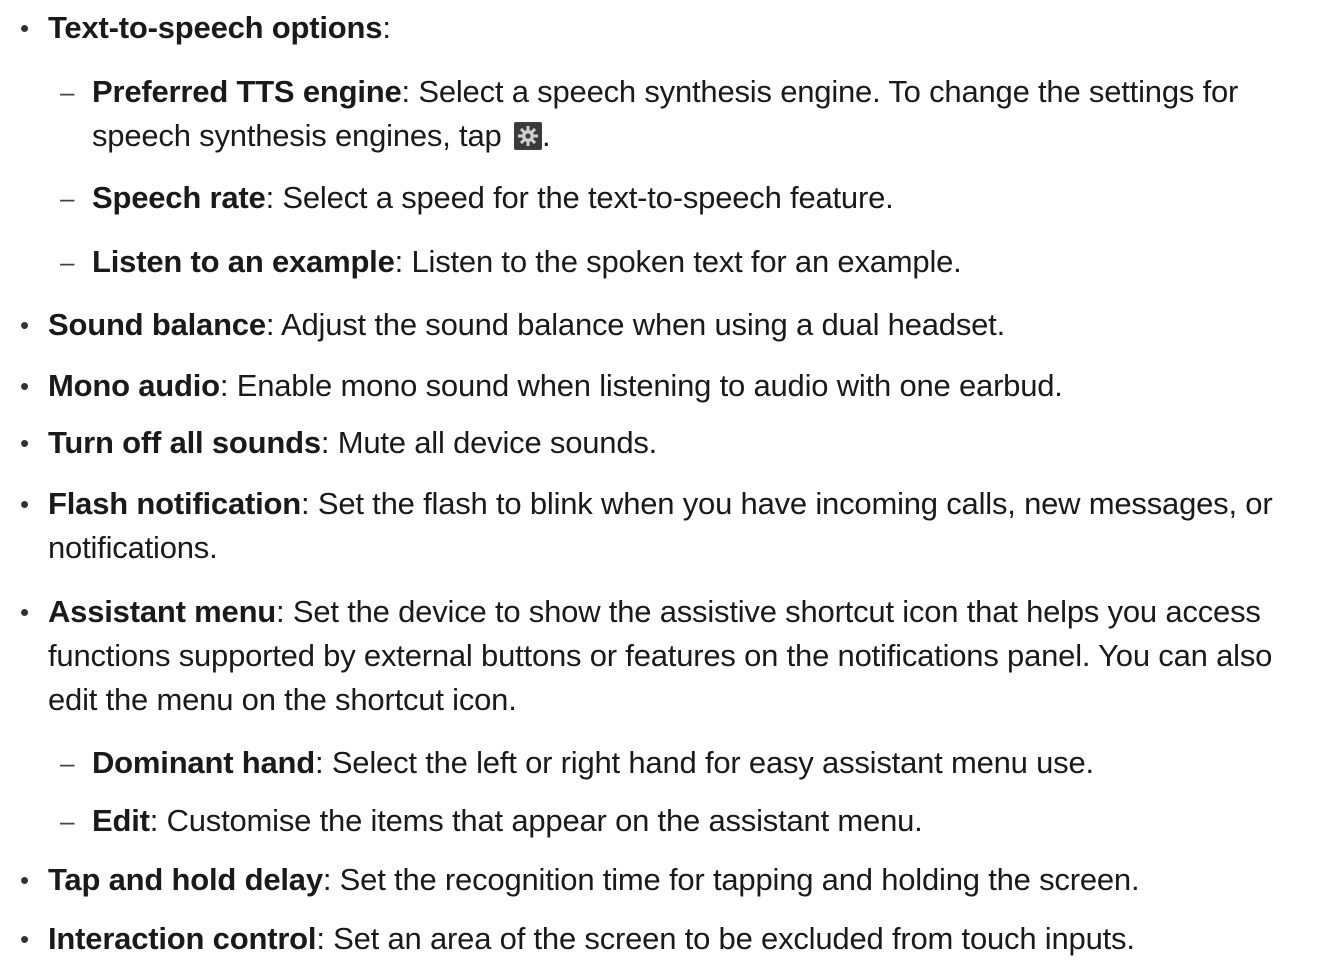 The height and width of the screenshot is (967, 1328). What do you see at coordinates (546, 135) in the screenshot?
I see `item-suffix: .` at bounding box center [546, 135].